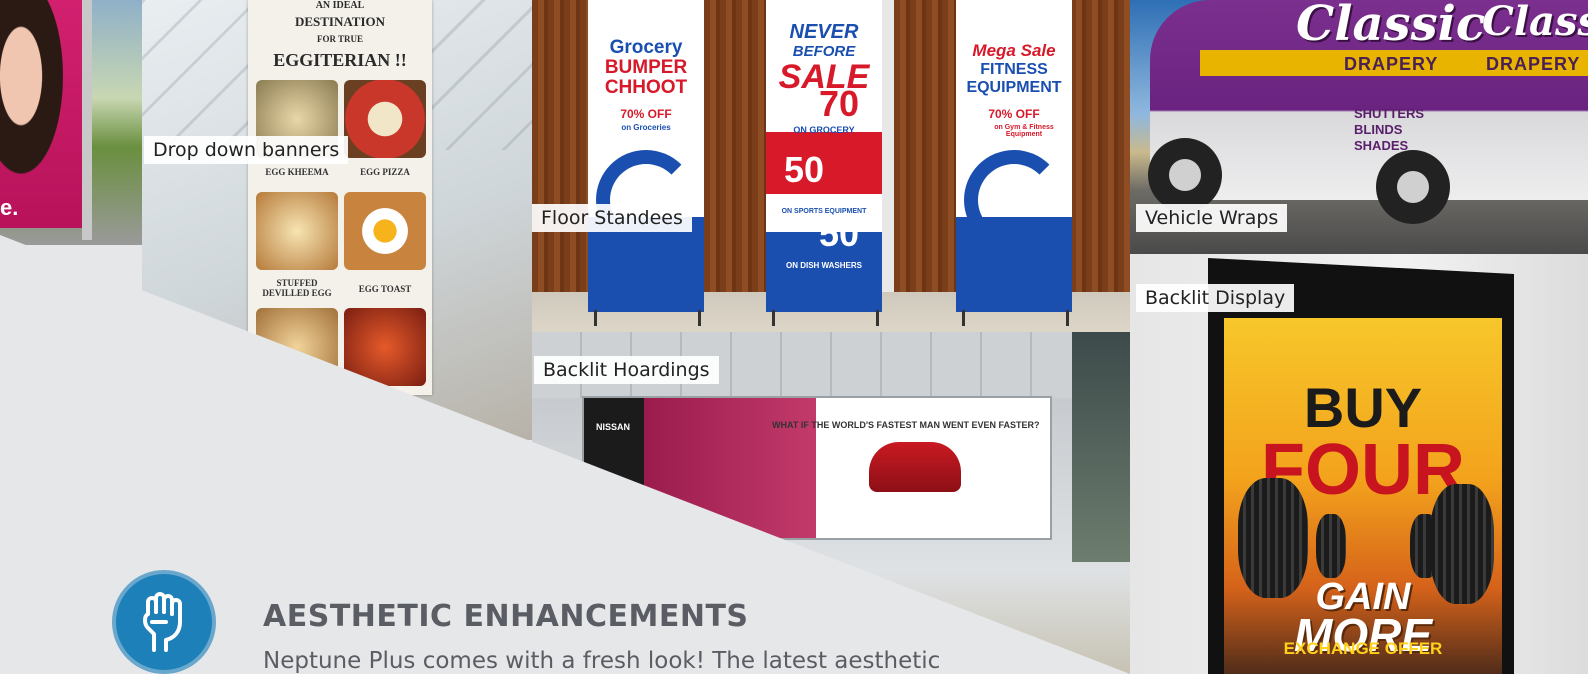 The width and height of the screenshot is (1588, 674). I want to click on deal-3-value: 50, so click(839, 233).